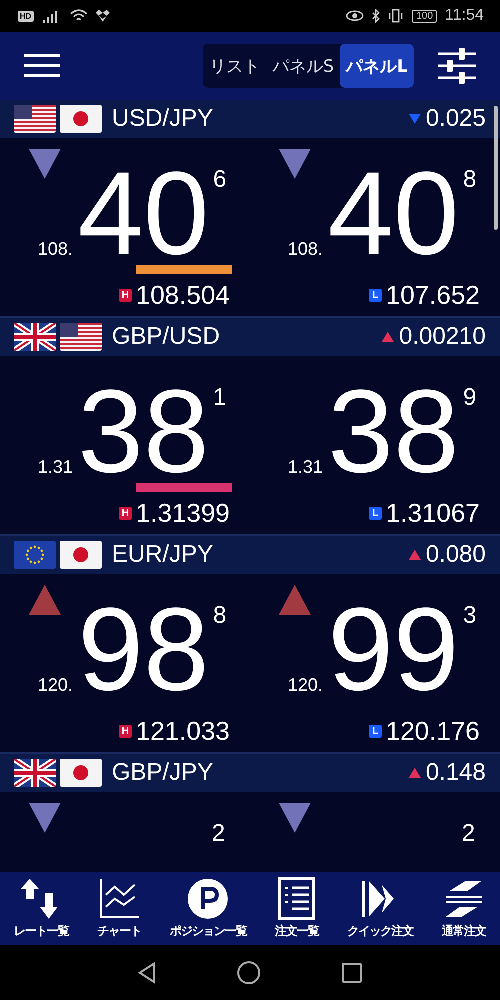 This screenshot has height=1000, width=500. What do you see at coordinates (396, 16) in the screenshot?
I see `vibrate-icon` at bounding box center [396, 16].